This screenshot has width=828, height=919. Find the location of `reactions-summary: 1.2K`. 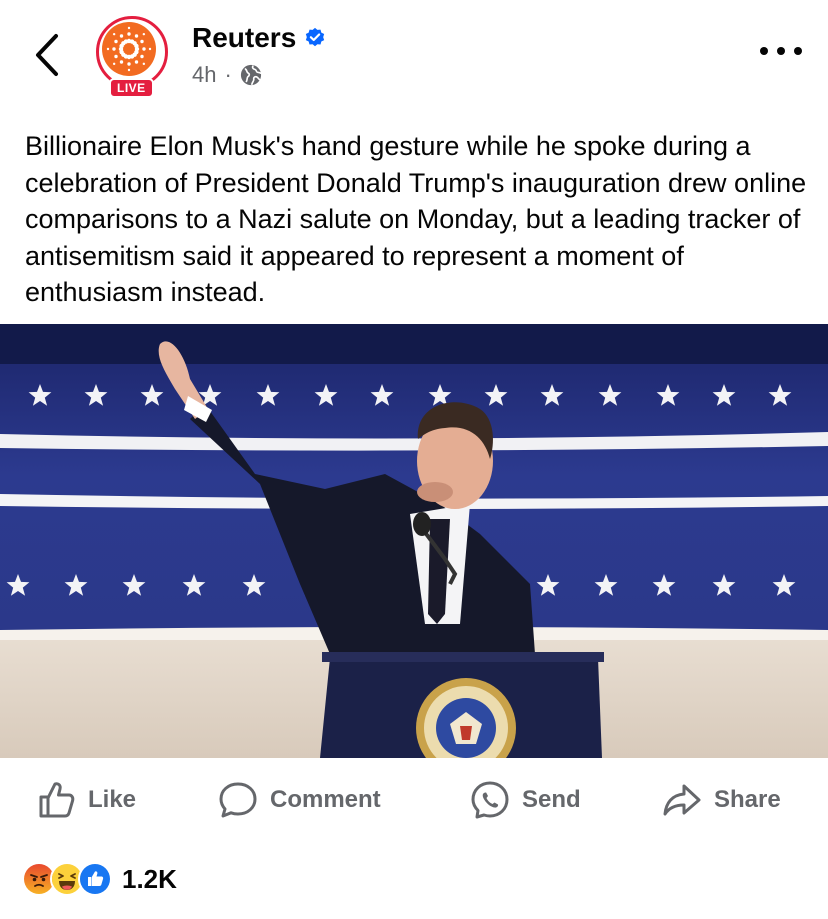

reactions-summary: 1.2K is located at coordinates (99, 879).